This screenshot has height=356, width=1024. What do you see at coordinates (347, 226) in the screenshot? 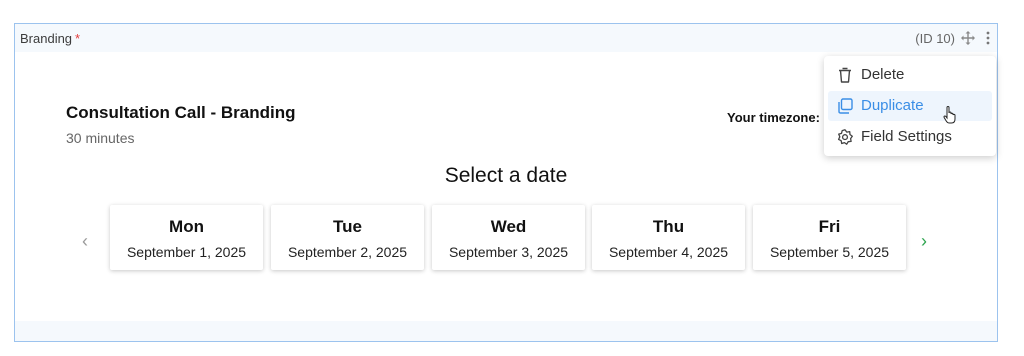
I see `day-name: Tue` at bounding box center [347, 226].